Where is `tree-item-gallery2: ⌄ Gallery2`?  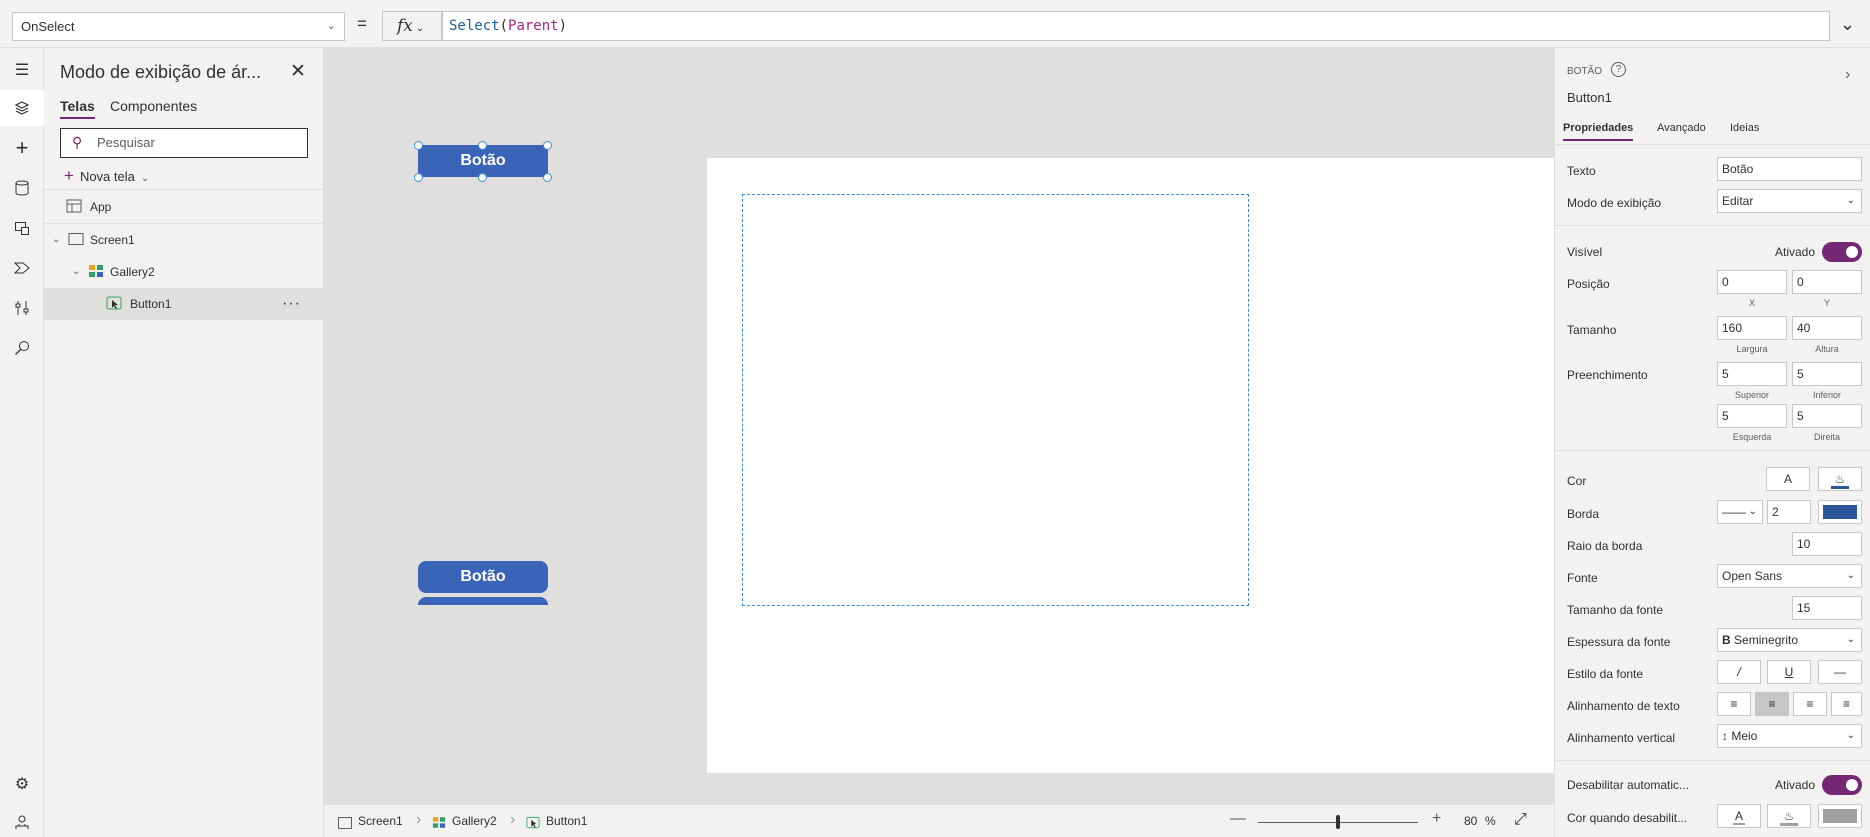 tree-item-gallery2: ⌄ Gallery2 is located at coordinates (184, 272).